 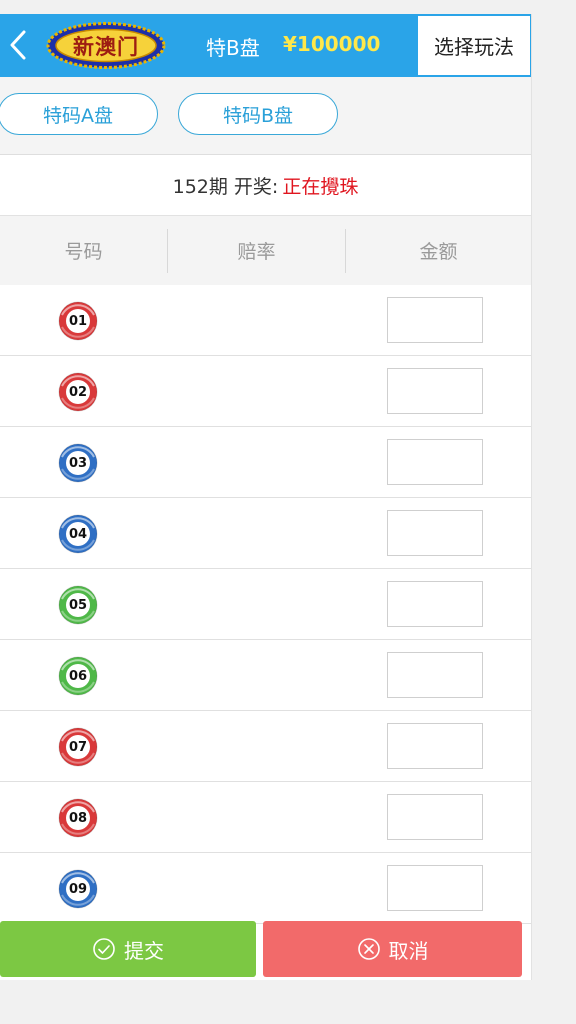 I want to click on plate-label: 特B盘, so click(x=233, y=48).